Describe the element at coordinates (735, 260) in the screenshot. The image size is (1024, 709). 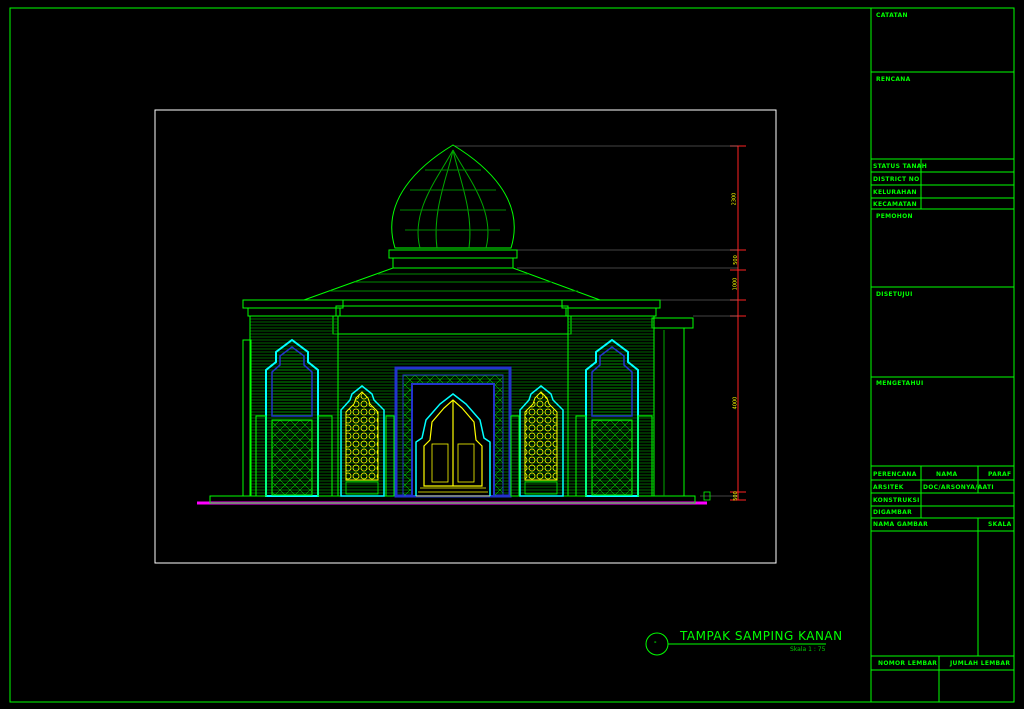
I see `dimension-text-drum: 500` at that location.